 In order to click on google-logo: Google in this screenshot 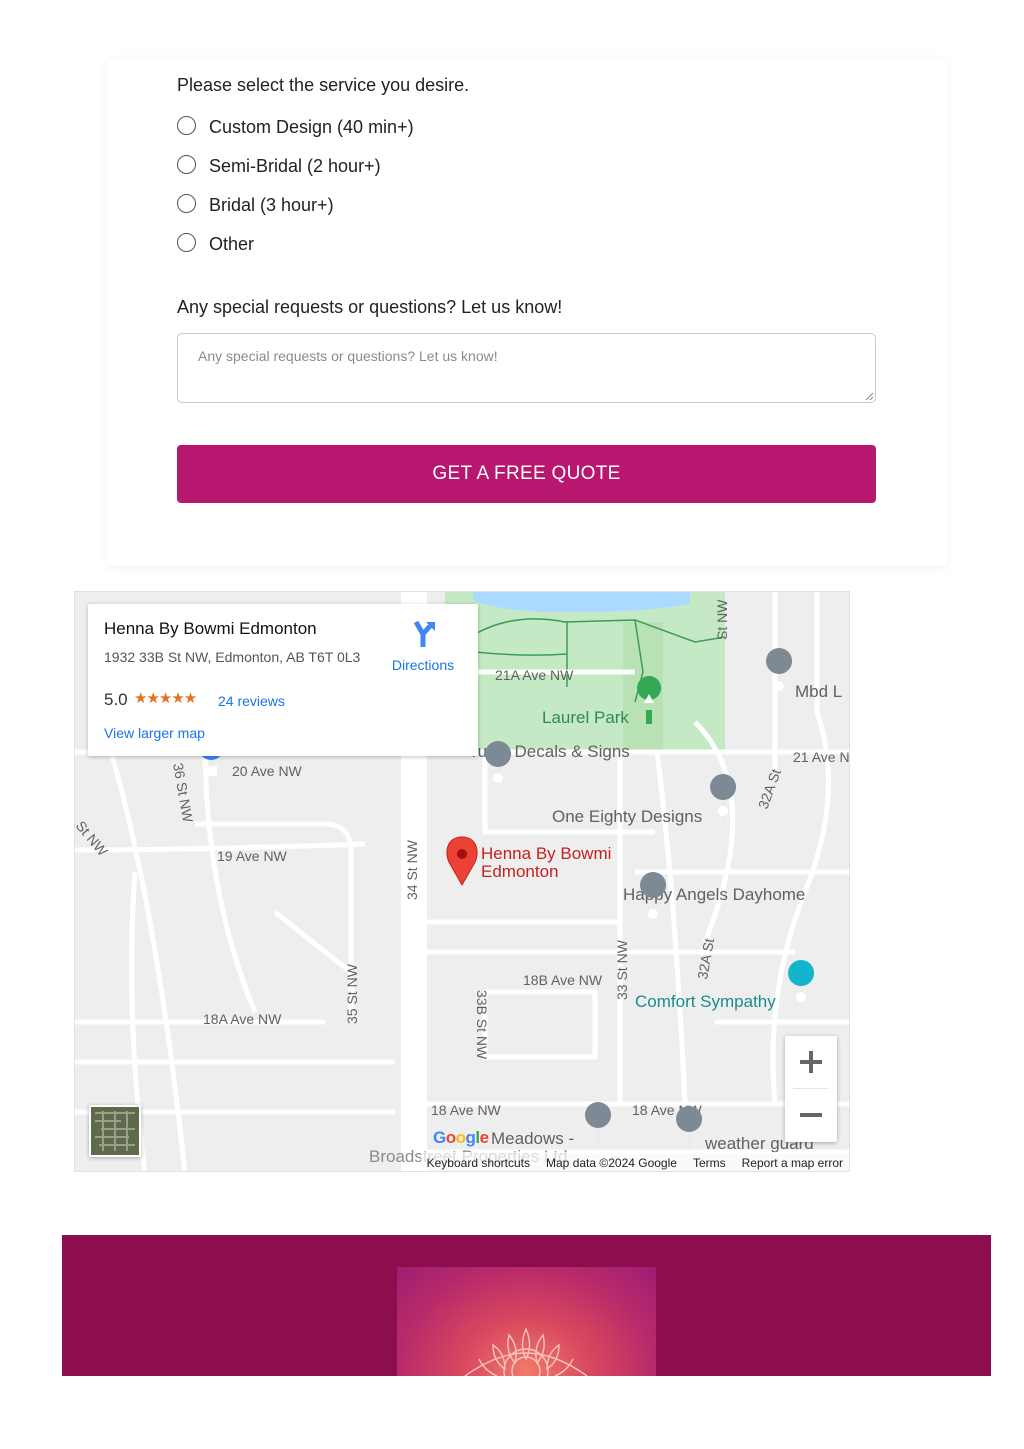, I will do `click(461, 1137)`.